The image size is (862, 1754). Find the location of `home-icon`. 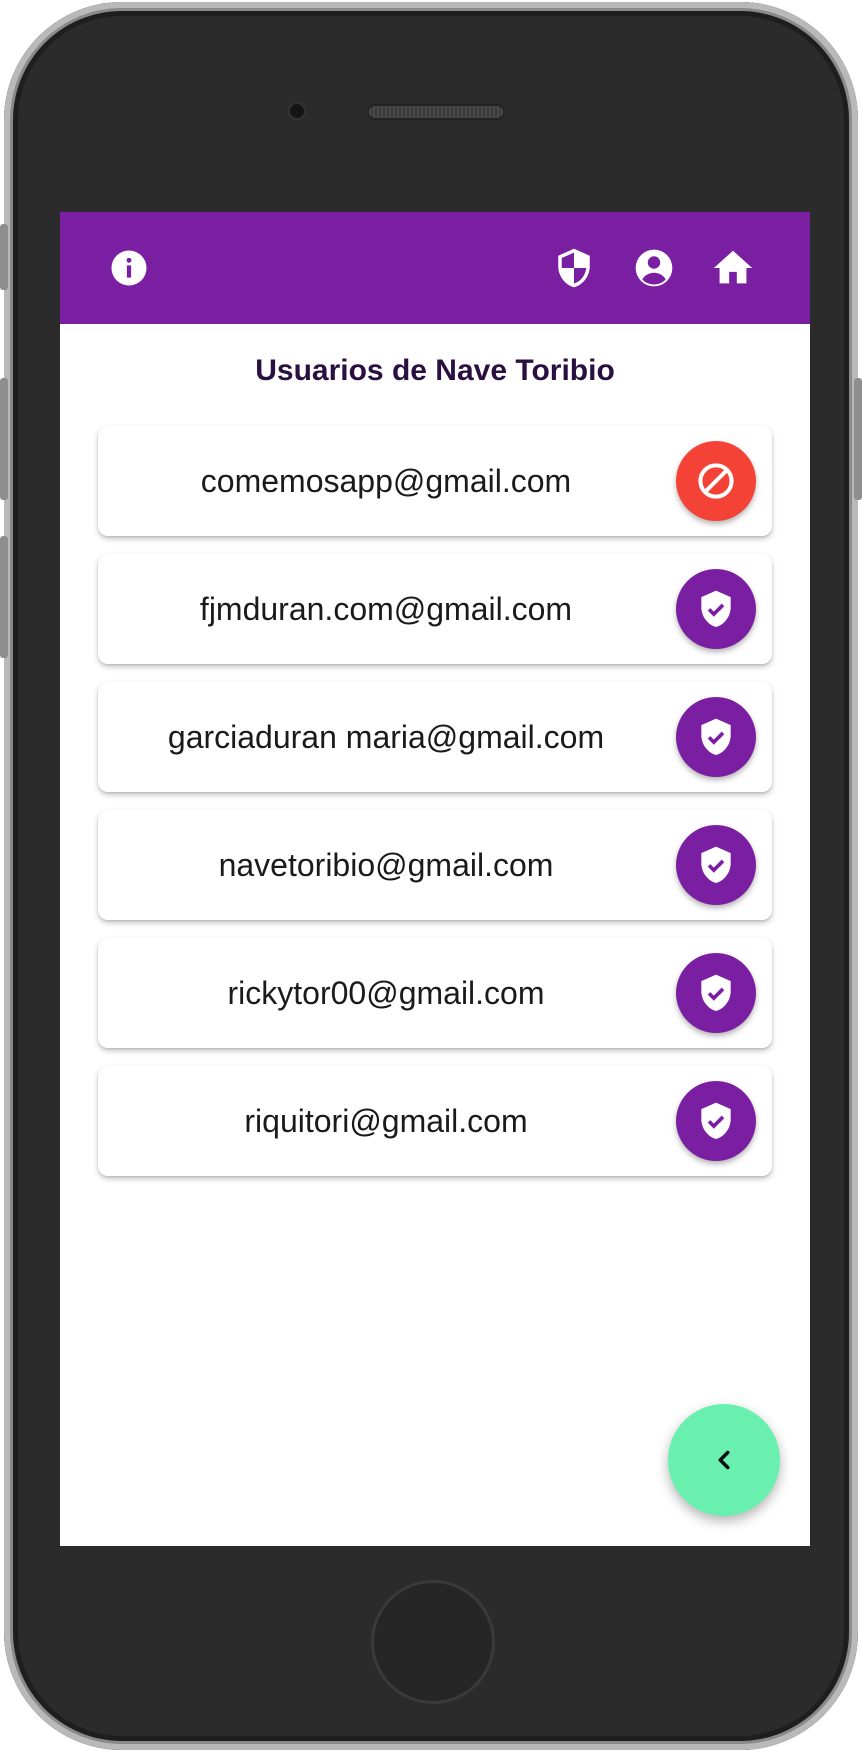

home-icon is located at coordinates (733, 268).